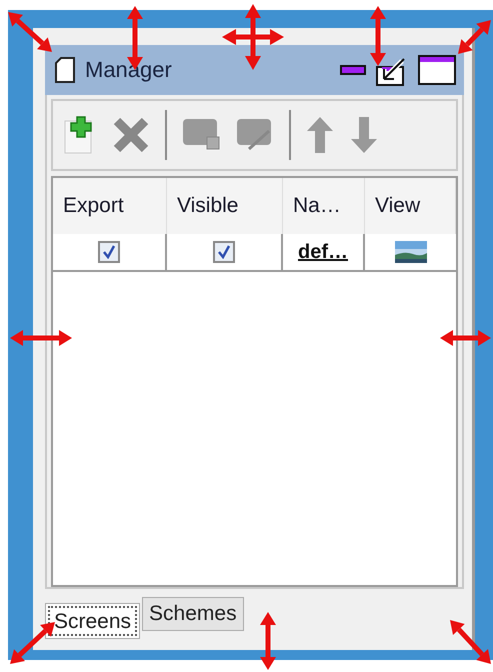 This screenshot has height=672, width=493. I want to click on document-icon, so click(65, 70).